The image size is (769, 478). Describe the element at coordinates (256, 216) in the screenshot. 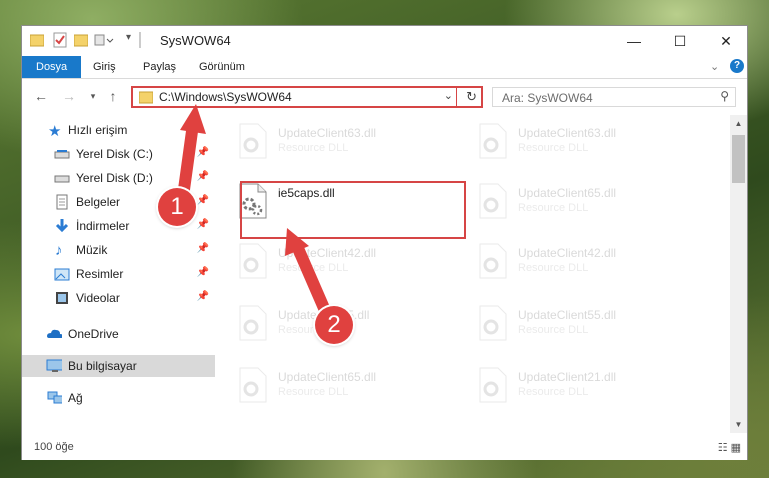

I see `annotation-arrows` at that location.